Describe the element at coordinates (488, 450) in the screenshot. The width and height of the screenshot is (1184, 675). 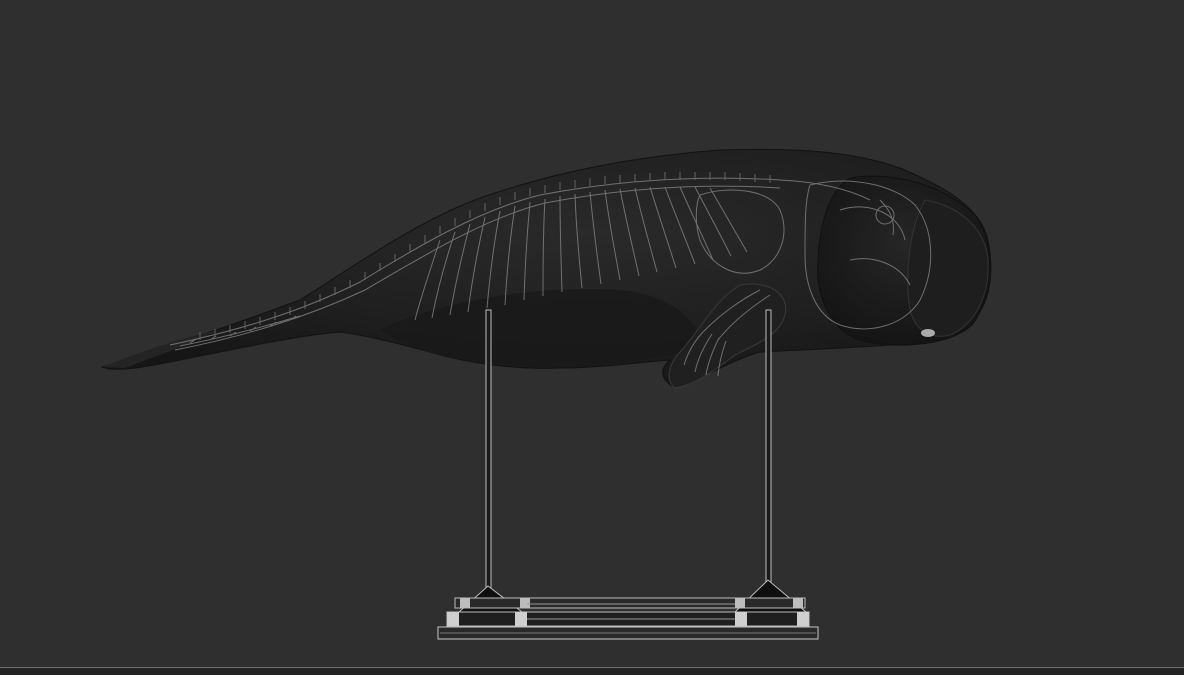
I see `stand-rod-left` at that location.